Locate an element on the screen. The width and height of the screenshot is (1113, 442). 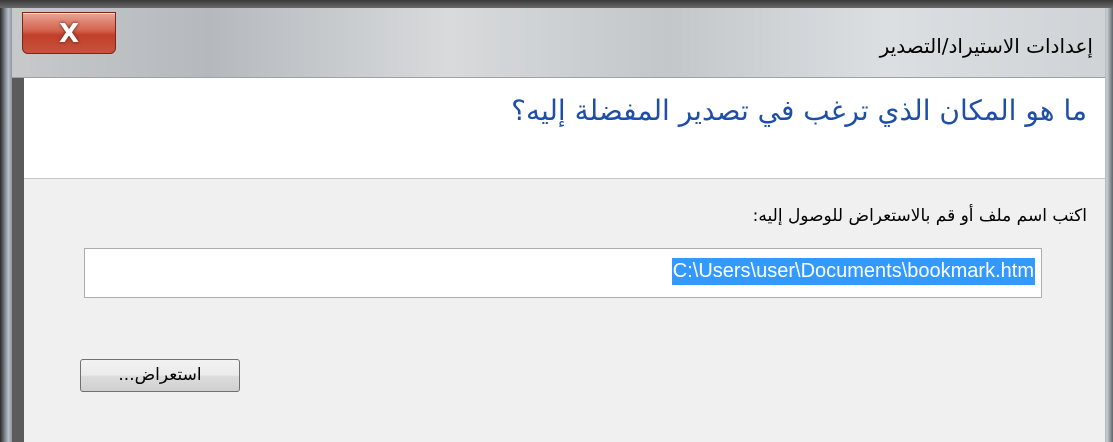
window-title: إعدادات الاستيراد/التصدير is located at coordinates (986, 46).